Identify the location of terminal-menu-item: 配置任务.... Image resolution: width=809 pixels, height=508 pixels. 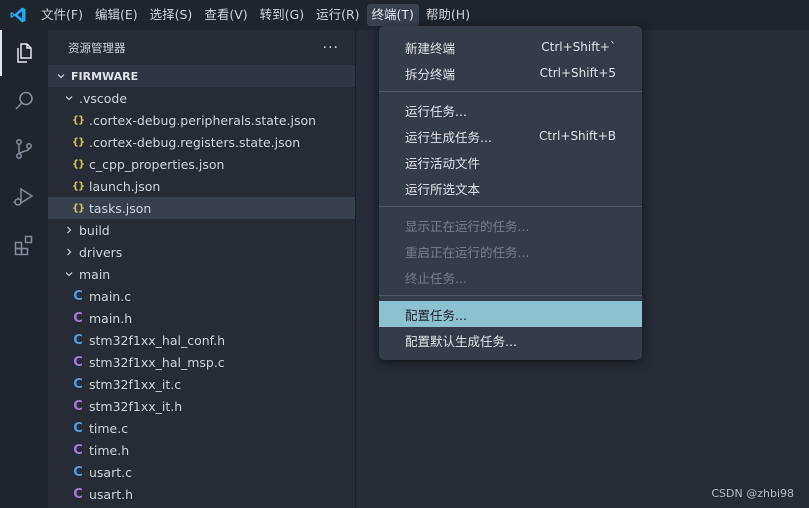
(510, 314).